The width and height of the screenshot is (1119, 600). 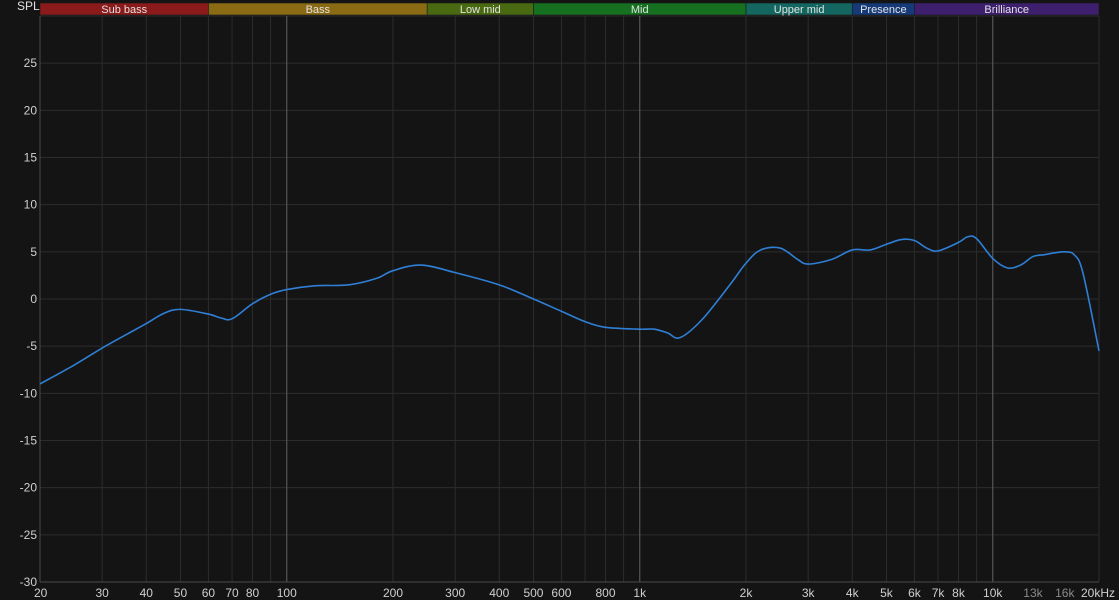 What do you see at coordinates (181, 593) in the screenshot?
I see `x-tick-label: 50` at bounding box center [181, 593].